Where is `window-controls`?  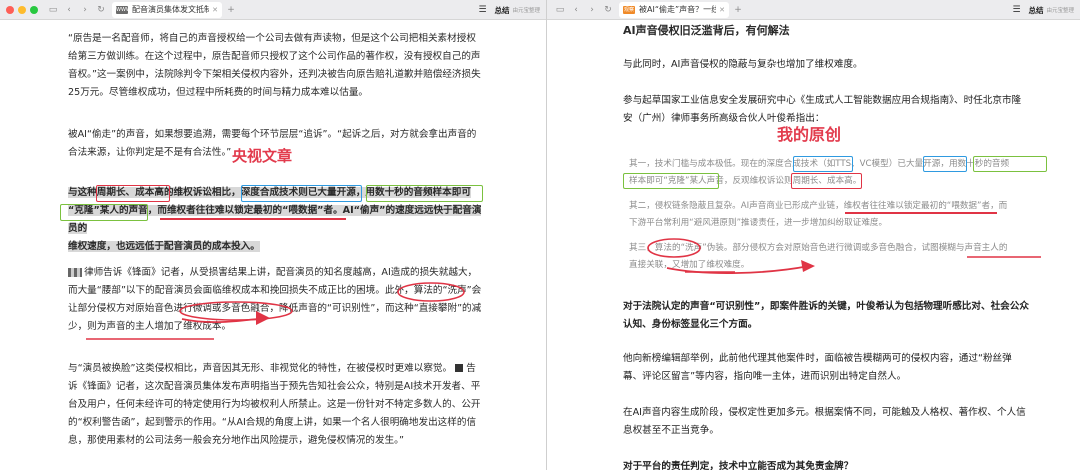 window-controls is located at coordinates (22, 9).